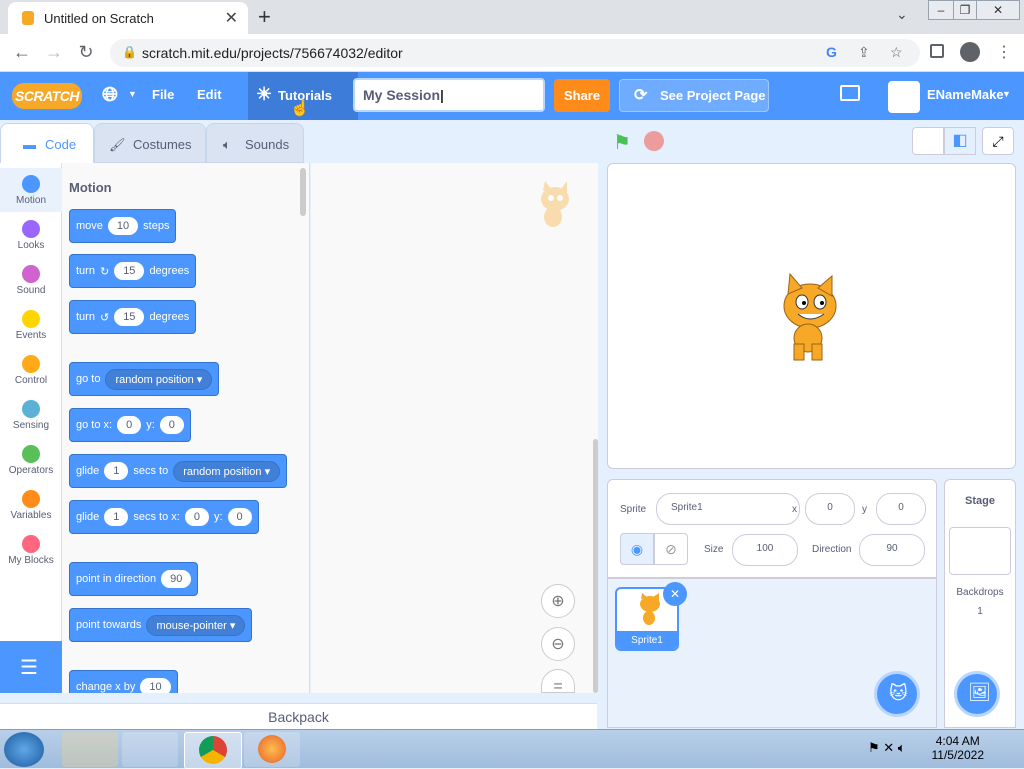  I want to click on category-sensing: Sensing, so click(31, 415).